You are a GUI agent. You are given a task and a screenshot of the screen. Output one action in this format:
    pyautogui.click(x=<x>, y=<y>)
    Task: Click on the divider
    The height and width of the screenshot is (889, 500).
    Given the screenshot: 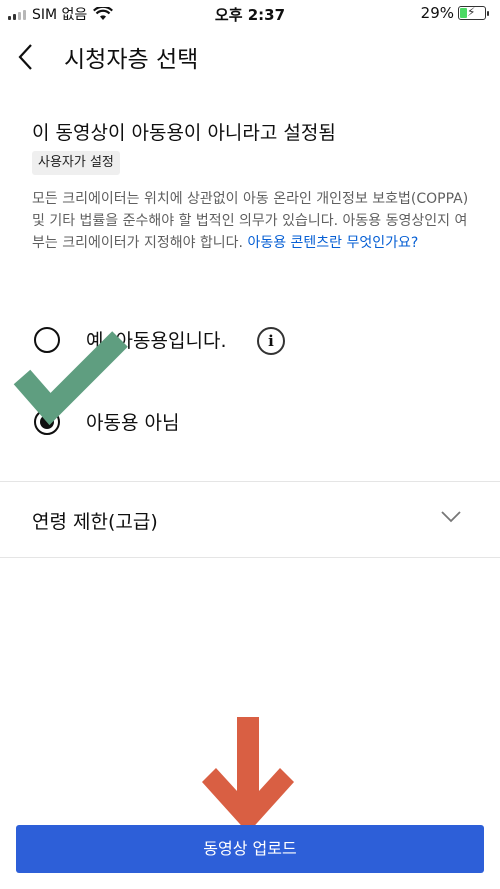 What is the action you would take?
    pyautogui.click(x=250, y=557)
    